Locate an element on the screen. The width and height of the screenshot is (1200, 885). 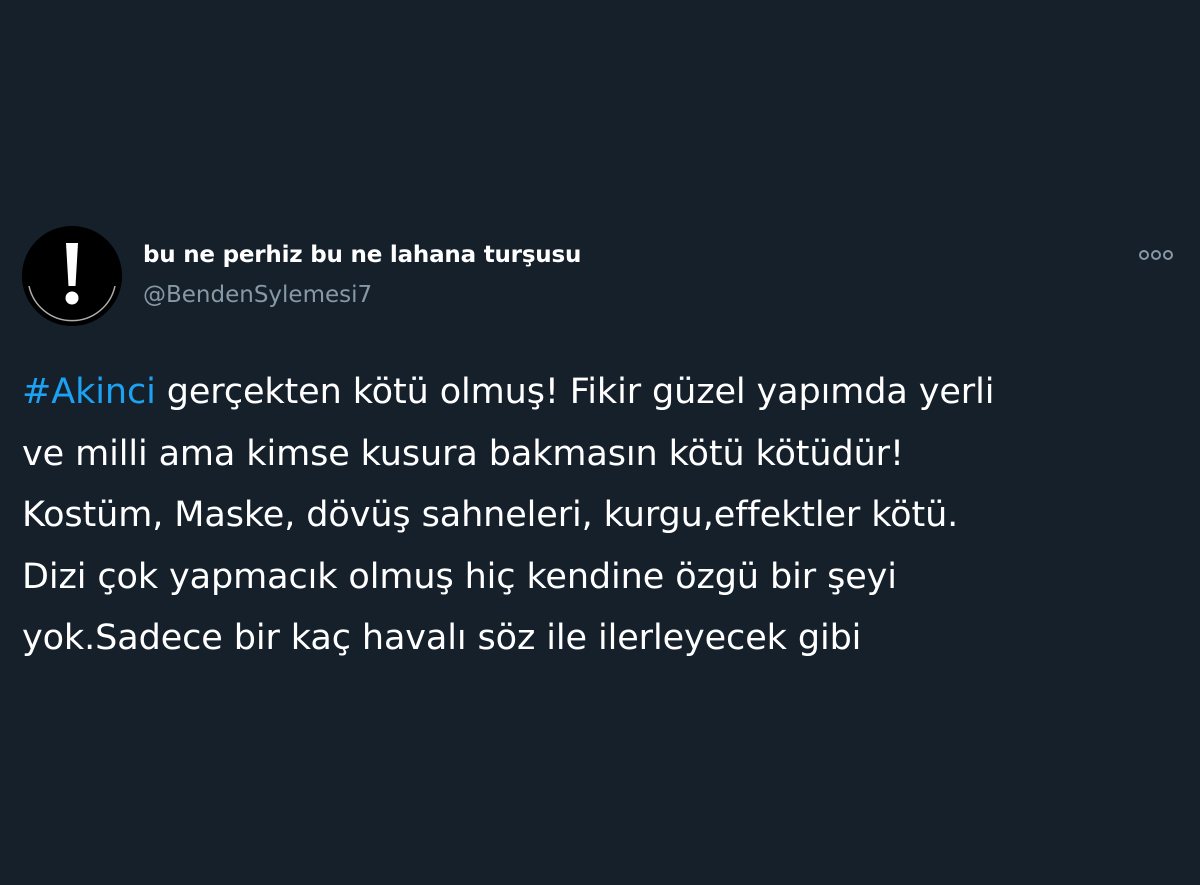
avatar is located at coordinates (72, 276).